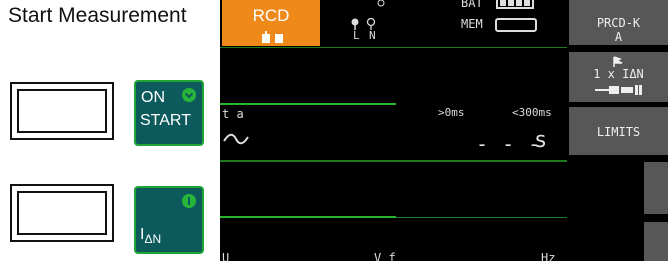 This screenshot has width=668, height=261. I want to click on range-high: <300ms, so click(532, 112).